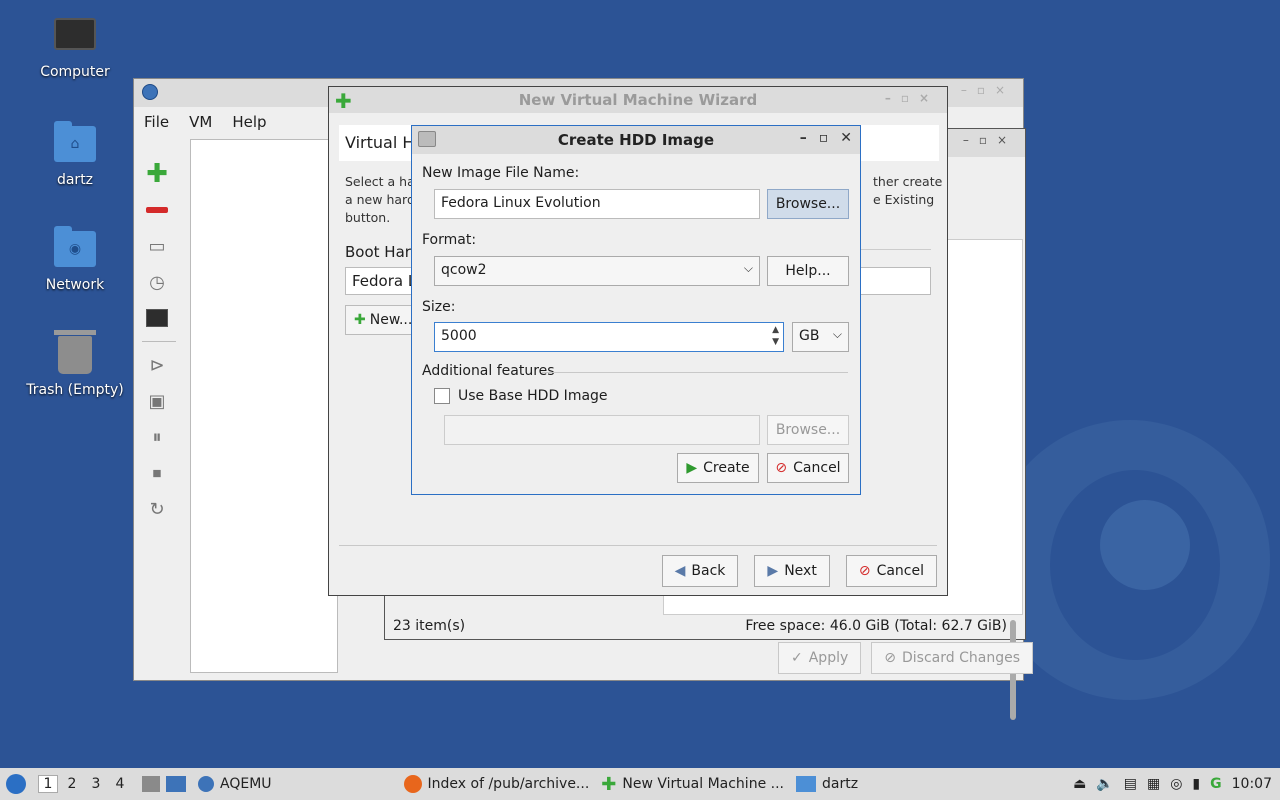 This screenshot has height=800, width=1280. Describe the element at coordinates (846, 138) in the screenshot. I see `close-icon: ✕` at that location.